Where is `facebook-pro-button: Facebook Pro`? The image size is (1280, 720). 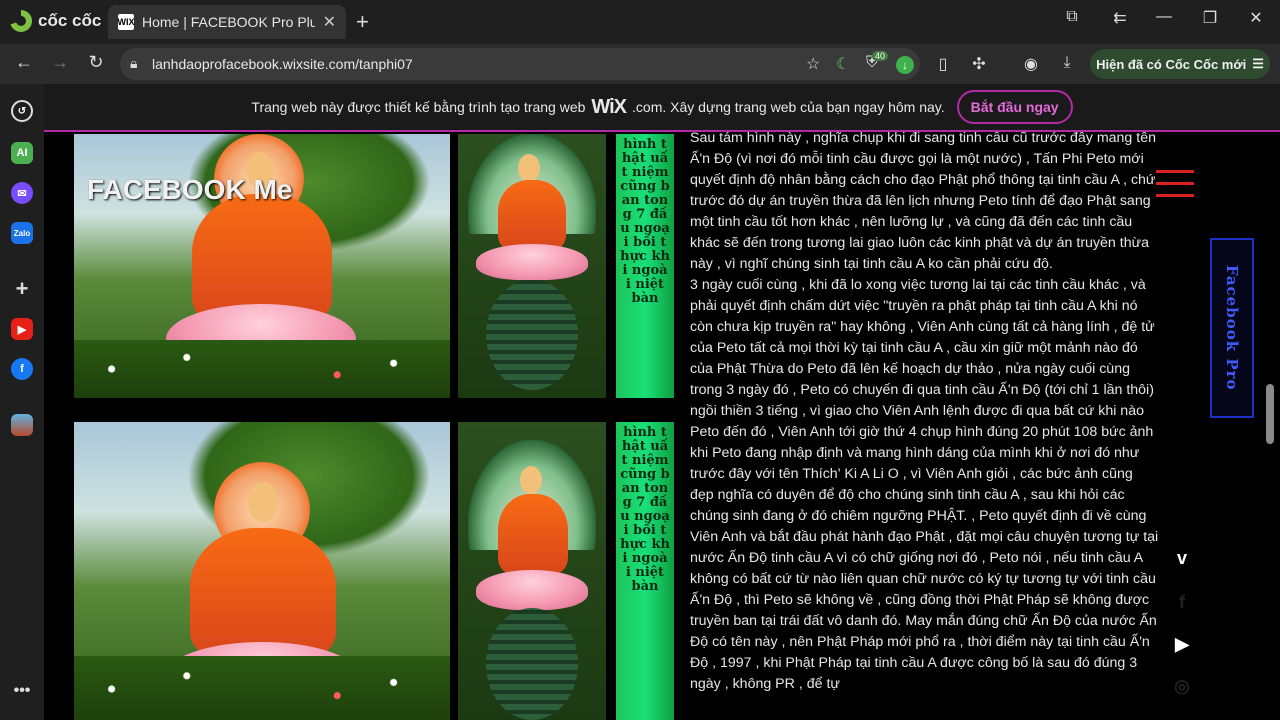
facebook-pro-button: Facebook Pro is located at coordinates (1232, 328).